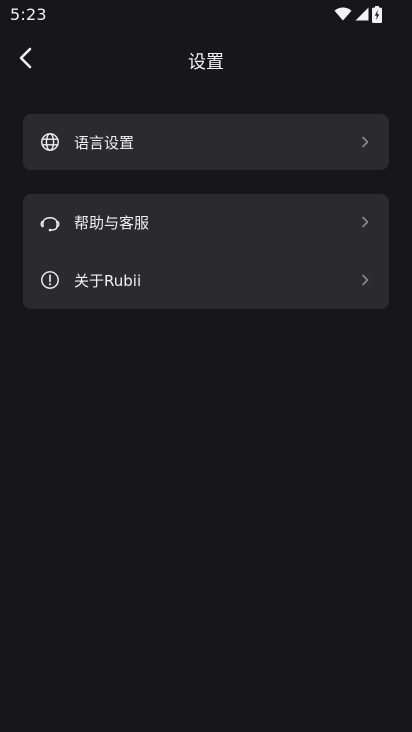 Image resolution: width=412 pixels, height=732 pixels. Describe the element at coordinates (206, 222) in the screenshot. I see `settings-item-help: 帮助与客服` at that location.